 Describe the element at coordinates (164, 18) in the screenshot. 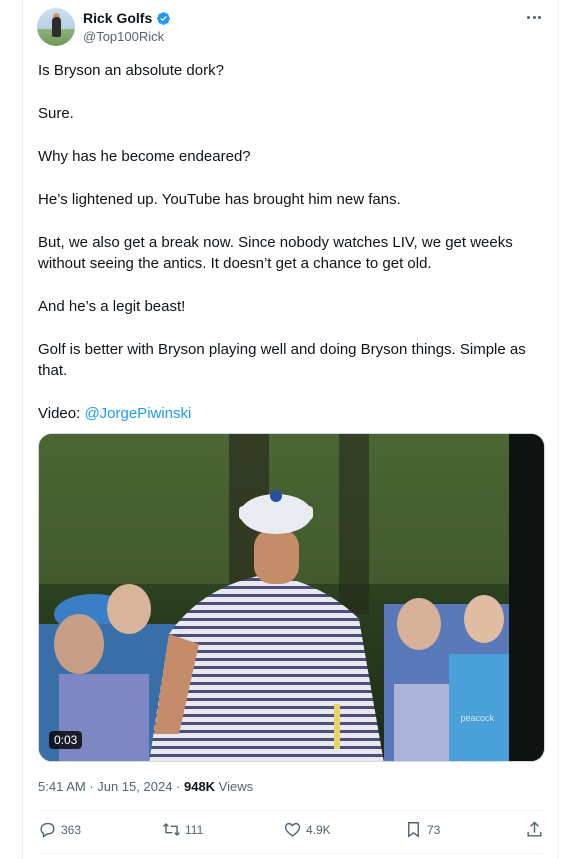

I see `verified-badge-icon` at that location.